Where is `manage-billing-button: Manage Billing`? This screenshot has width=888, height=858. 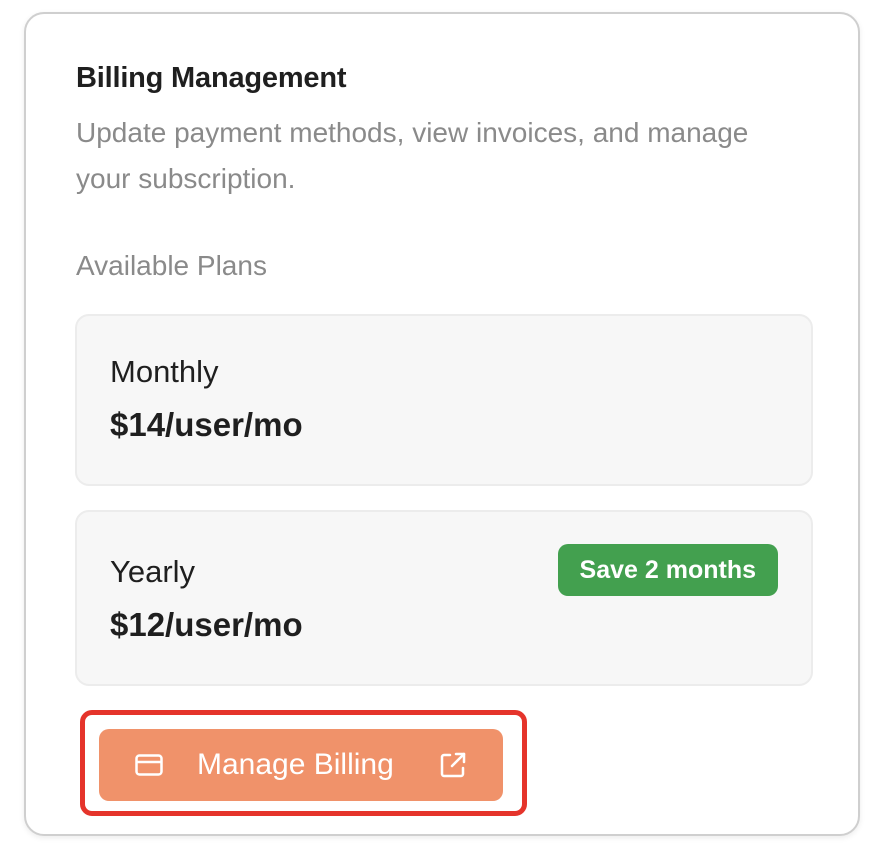
manage-billing-button: Manage Billing is located at coordinates (301, 765).